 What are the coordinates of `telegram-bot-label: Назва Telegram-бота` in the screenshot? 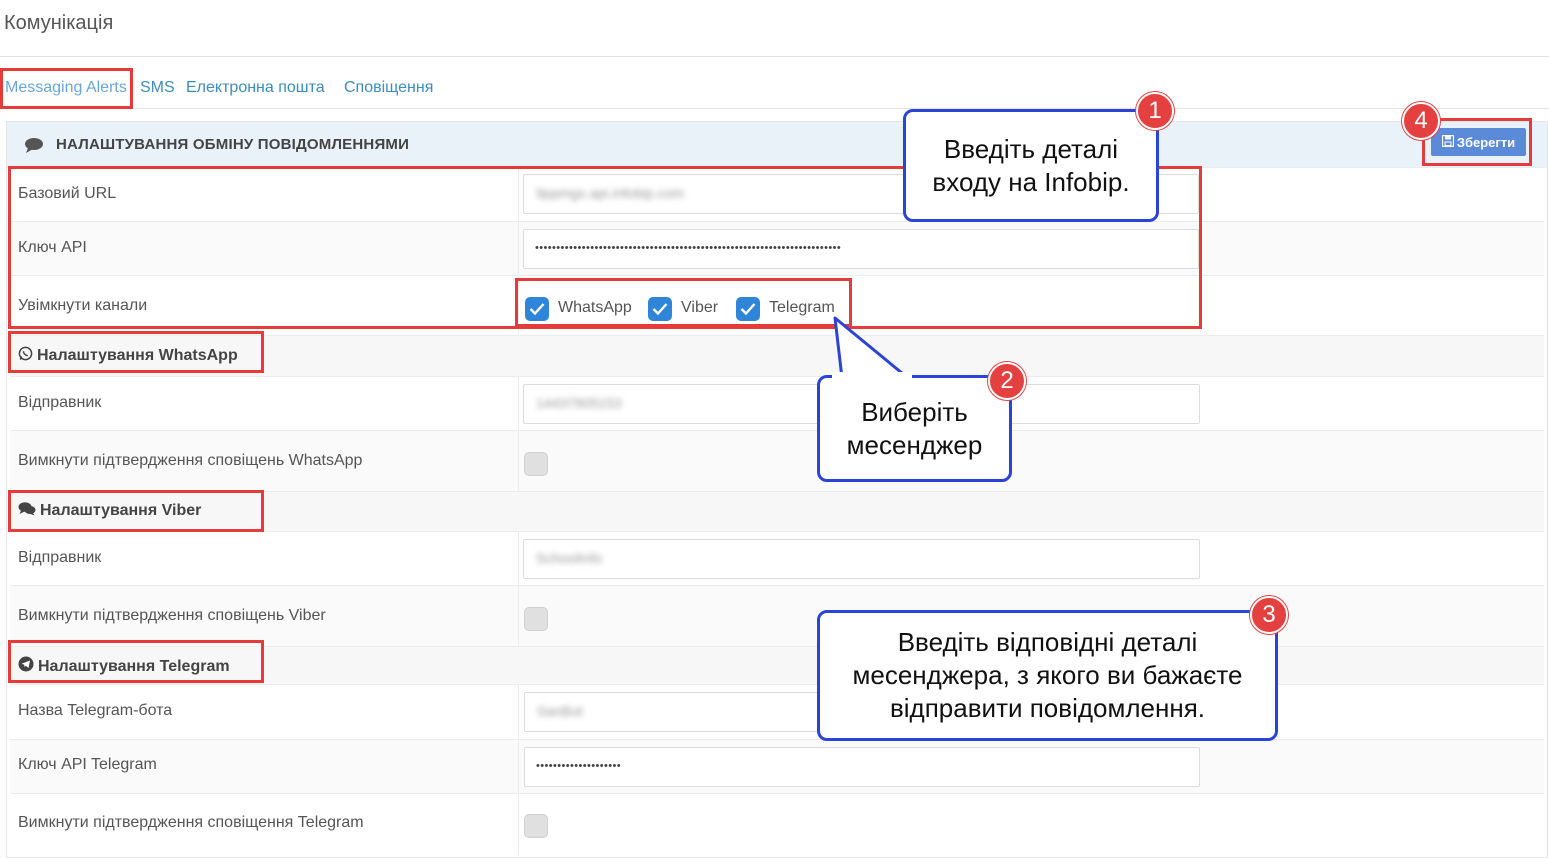 It's located at (95, 710).